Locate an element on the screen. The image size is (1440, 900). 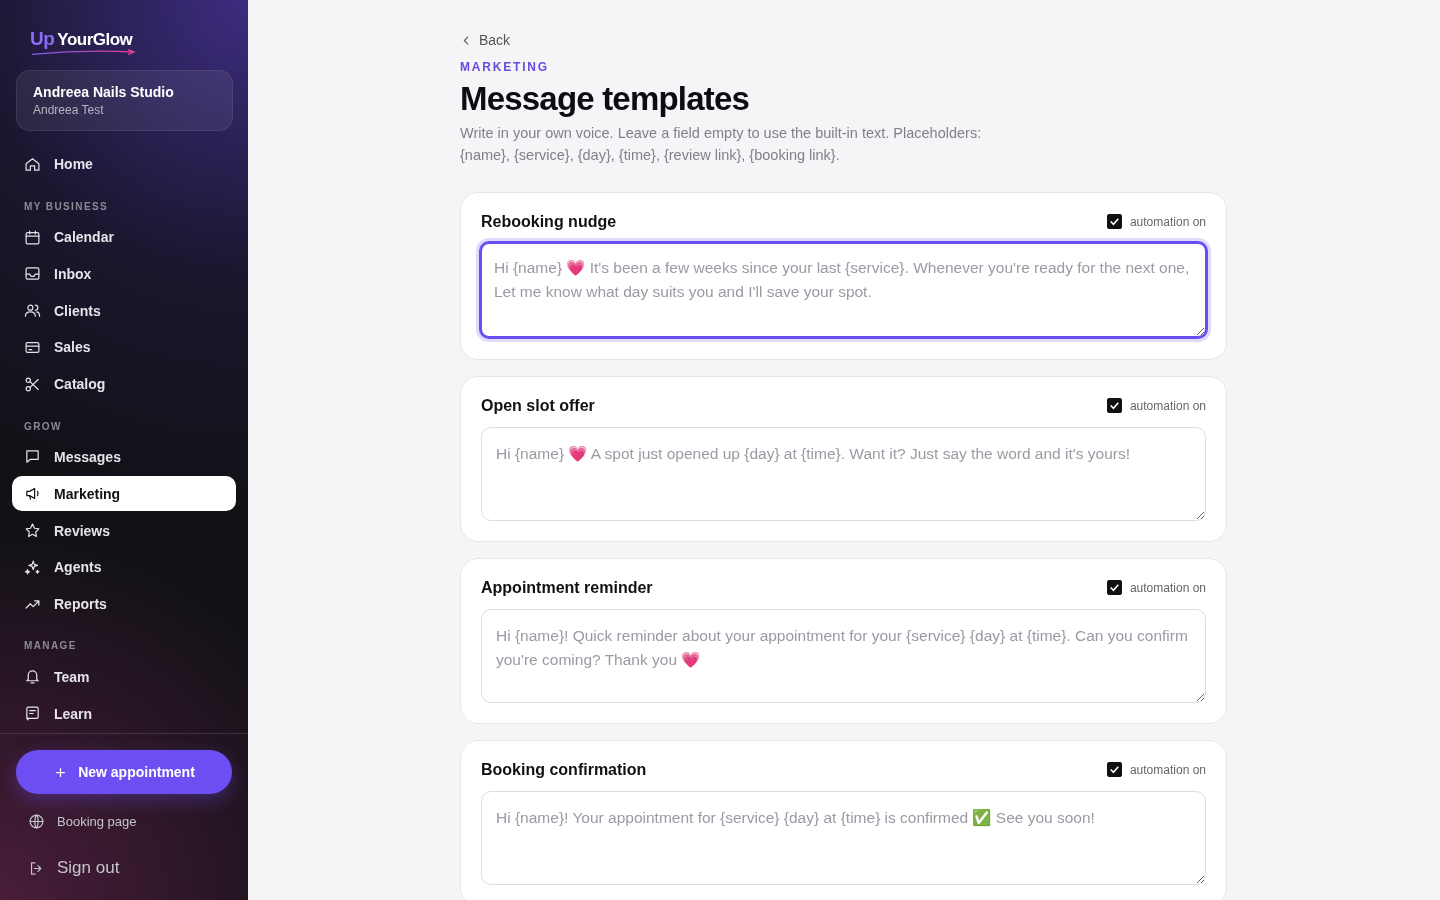
logo: UpYourGlow is located at coordinates (81, 42).